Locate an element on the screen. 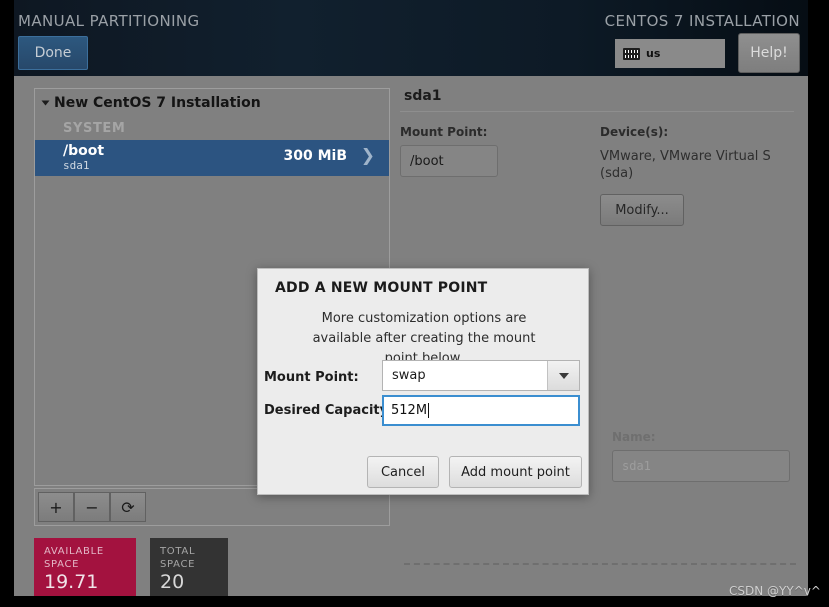 This screenshot has height=607, width=829. dialog-mount-point-select: swap is located at coordinates (481, 375).